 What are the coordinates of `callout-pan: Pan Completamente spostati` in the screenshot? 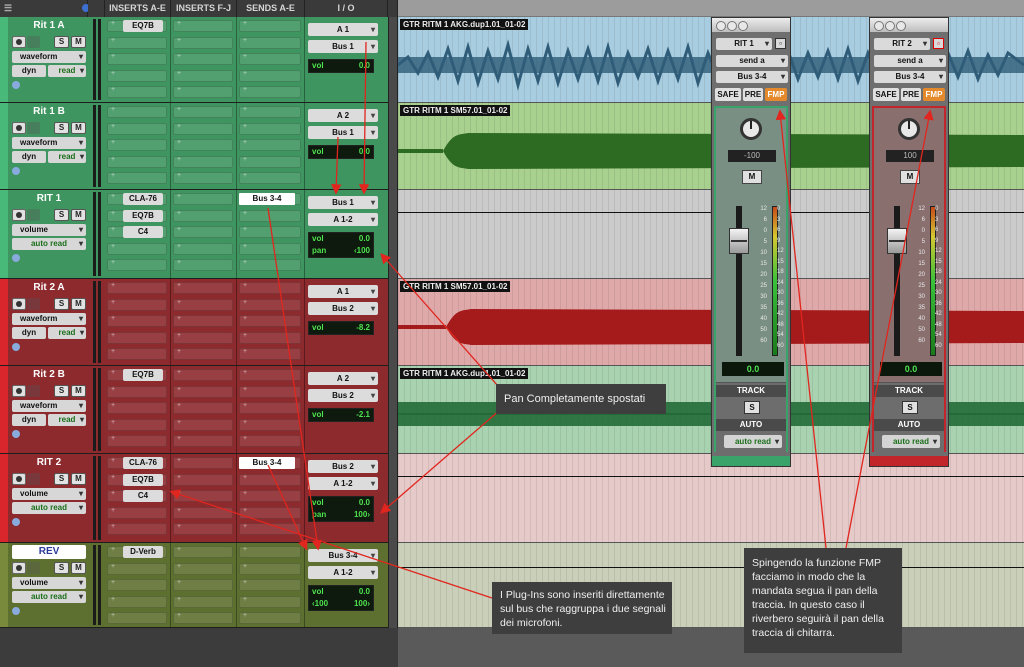 It's located at (581, 399).